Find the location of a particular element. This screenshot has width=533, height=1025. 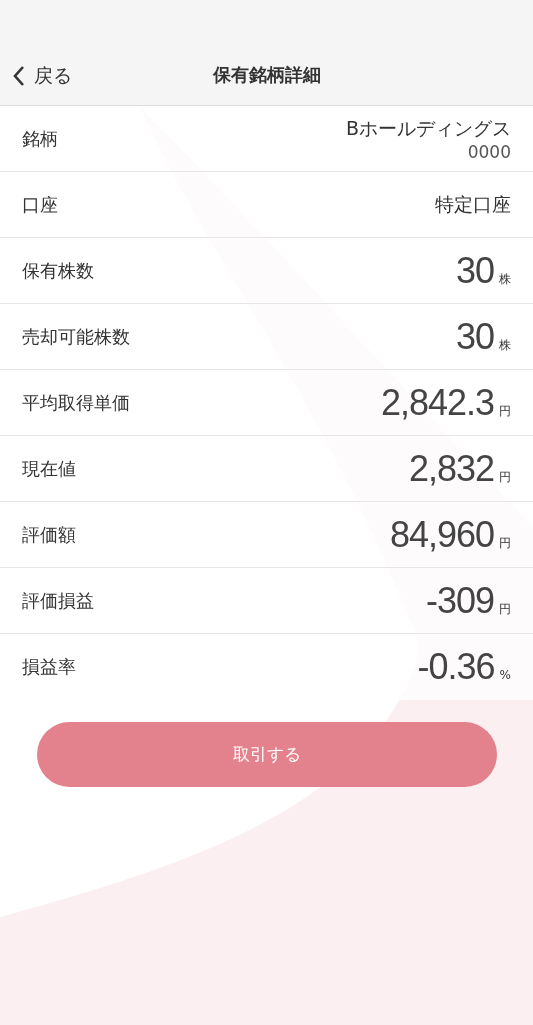

stock-code: 0000 is located at coordinates (489, 151).